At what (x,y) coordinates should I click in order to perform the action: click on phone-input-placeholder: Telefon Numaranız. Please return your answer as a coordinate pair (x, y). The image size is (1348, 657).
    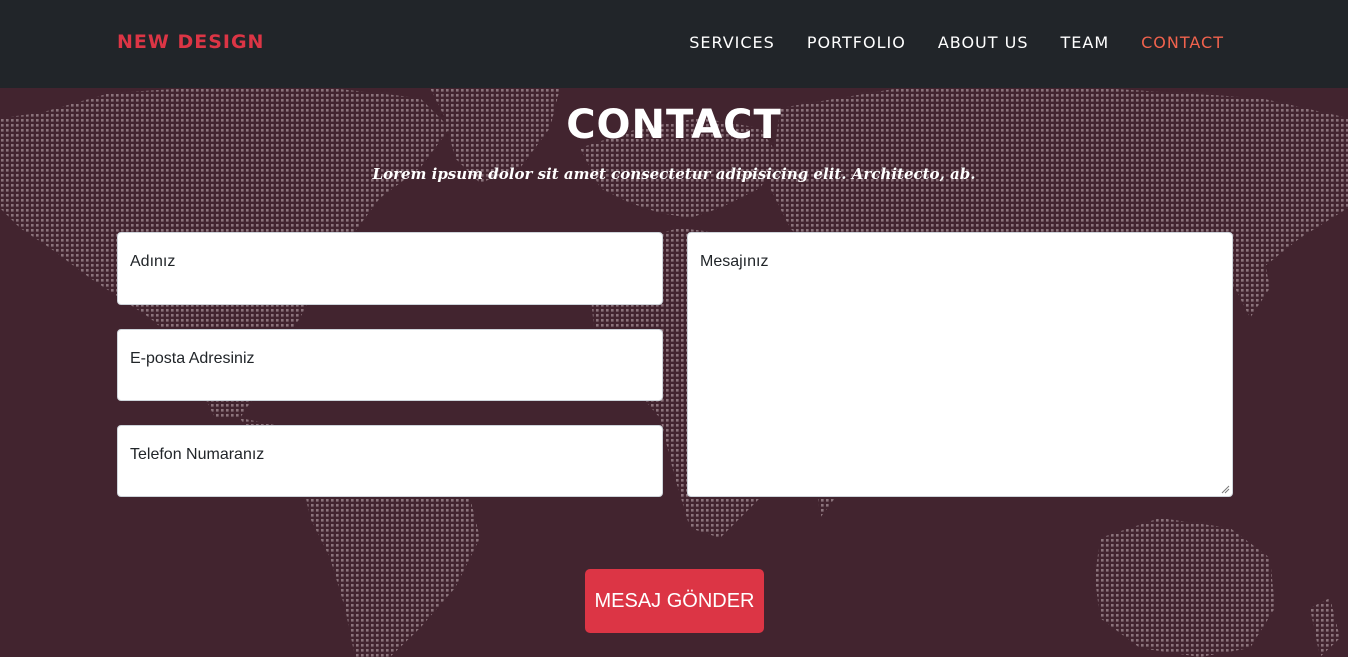
    Looking at the image, I should click on (197, 454).